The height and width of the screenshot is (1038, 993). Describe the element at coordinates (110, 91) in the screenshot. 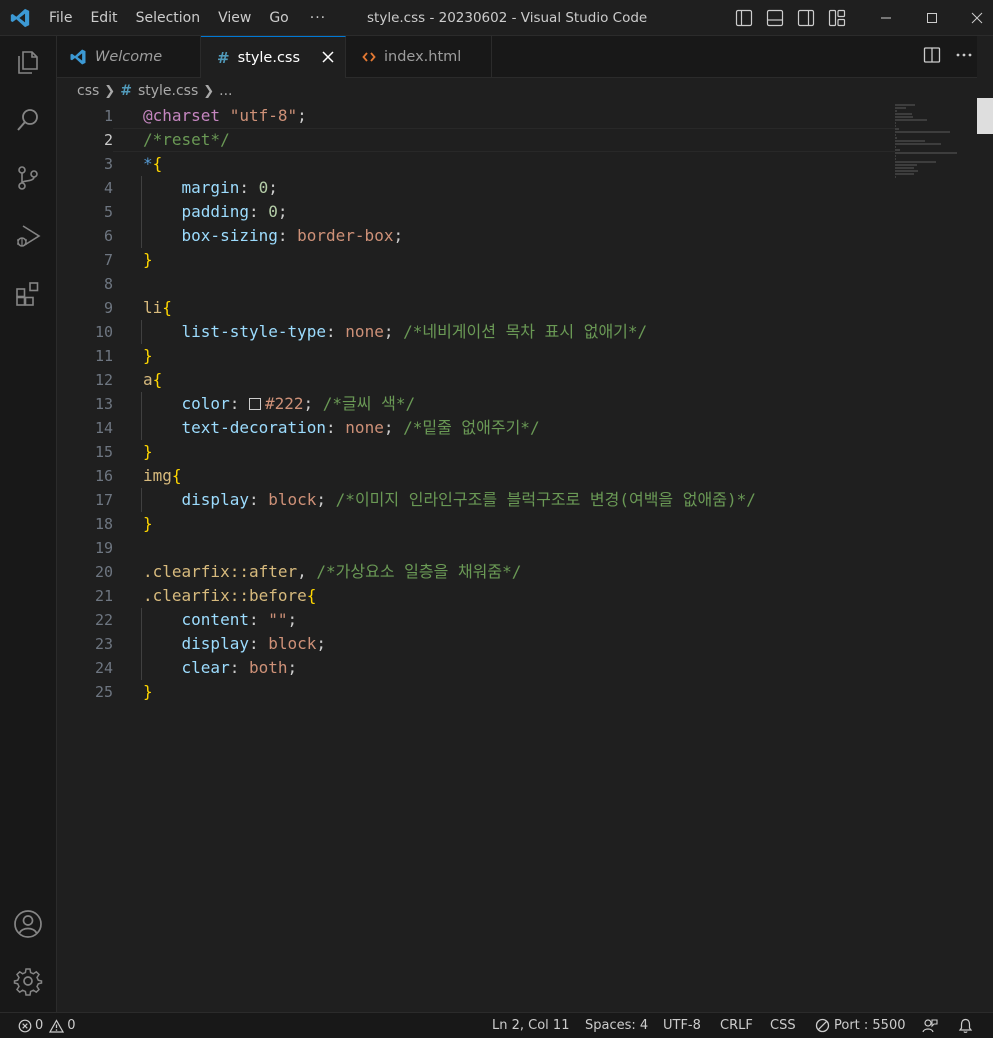

I see `chevron-right-icon: ❯` at that location.